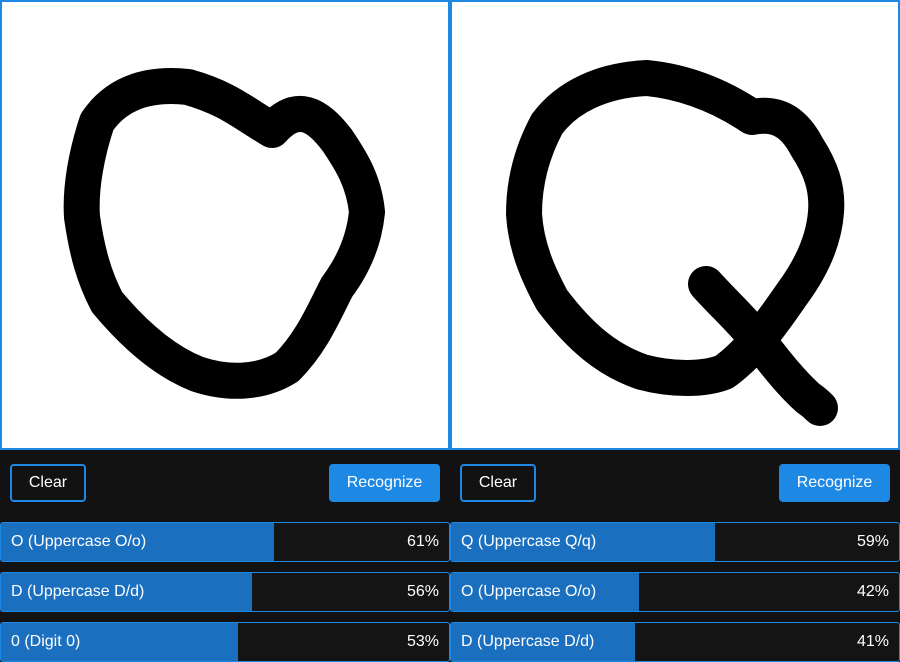 This screenshot has width=900, height=662. I want to click on result-percent: 56%, so click(422, 591).